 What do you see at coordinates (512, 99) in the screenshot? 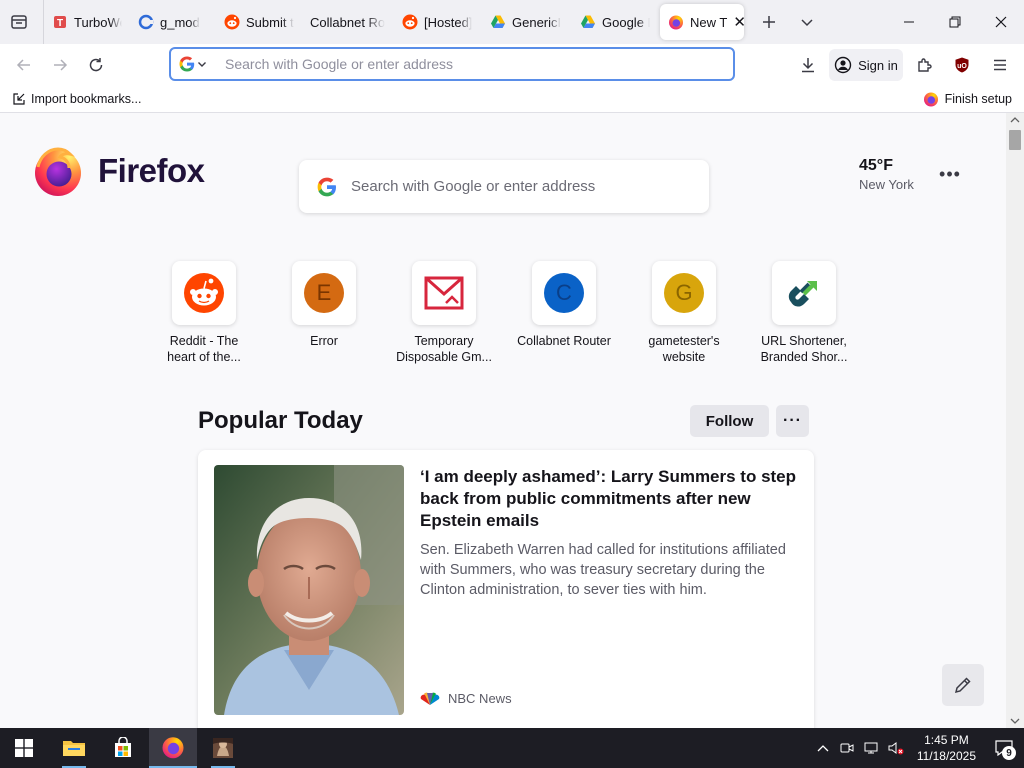
I see `bookmarks-toolbar: Import bookmarks... Finish setup` at bounding box center [512, 99].